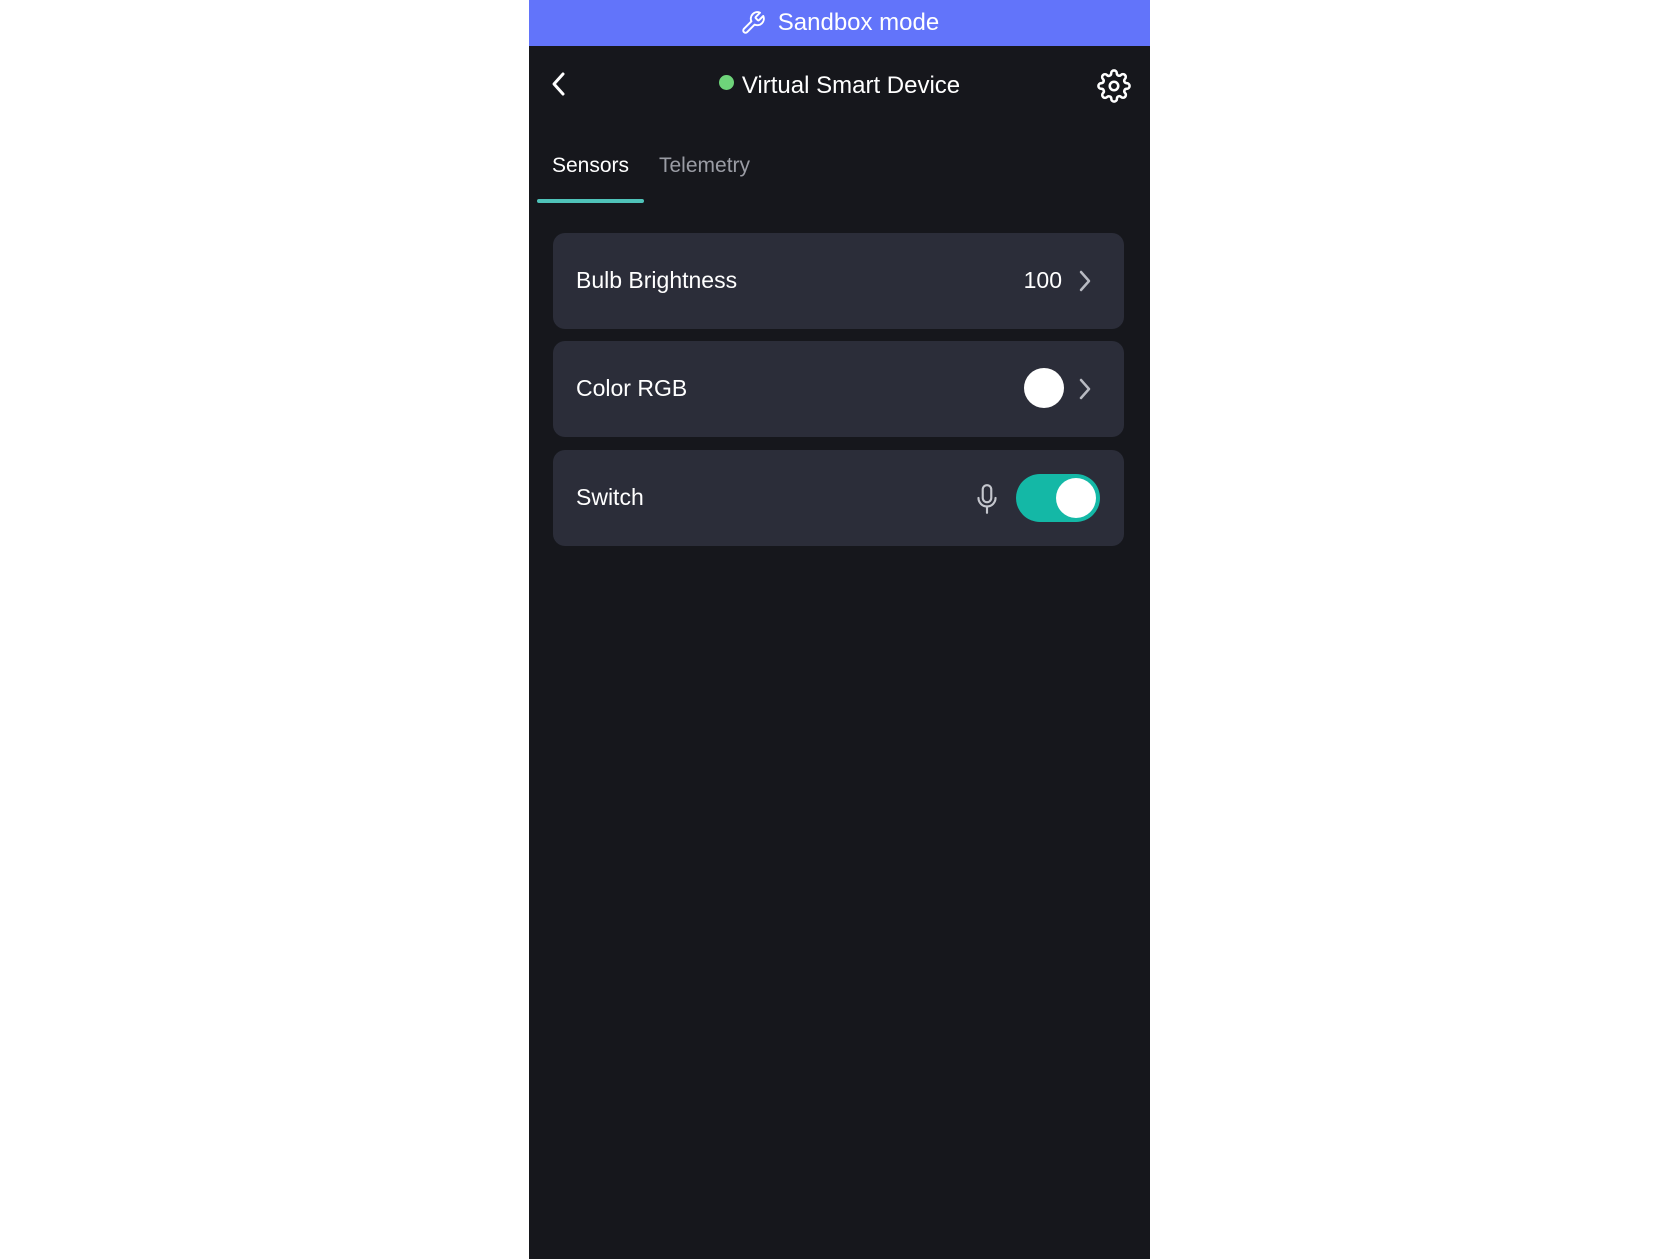  Describe the element at coordinates (1044, 388) in the screenshot. I see `color-swatch` at that location.